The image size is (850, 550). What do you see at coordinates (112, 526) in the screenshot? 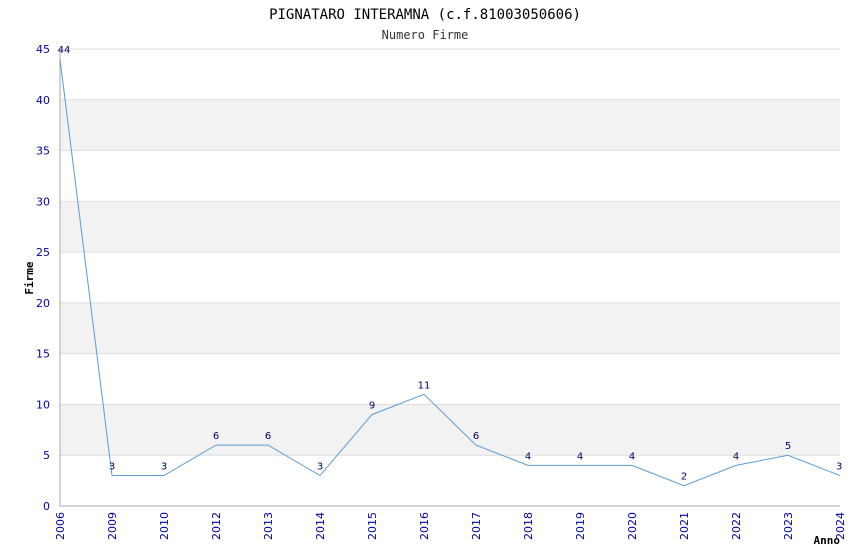
I see `x-tick-label: 2009` at bounding box center [112, 526].